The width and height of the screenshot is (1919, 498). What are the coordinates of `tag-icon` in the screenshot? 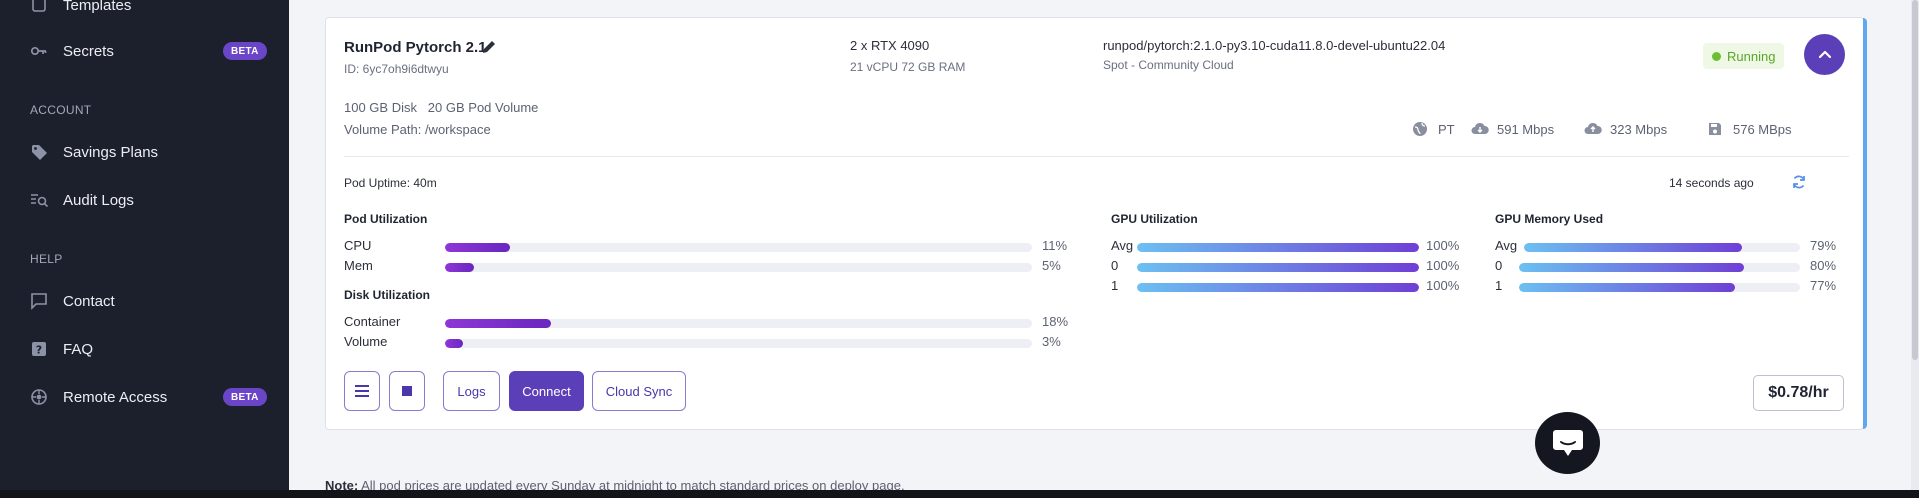 It's located at (39, 152).